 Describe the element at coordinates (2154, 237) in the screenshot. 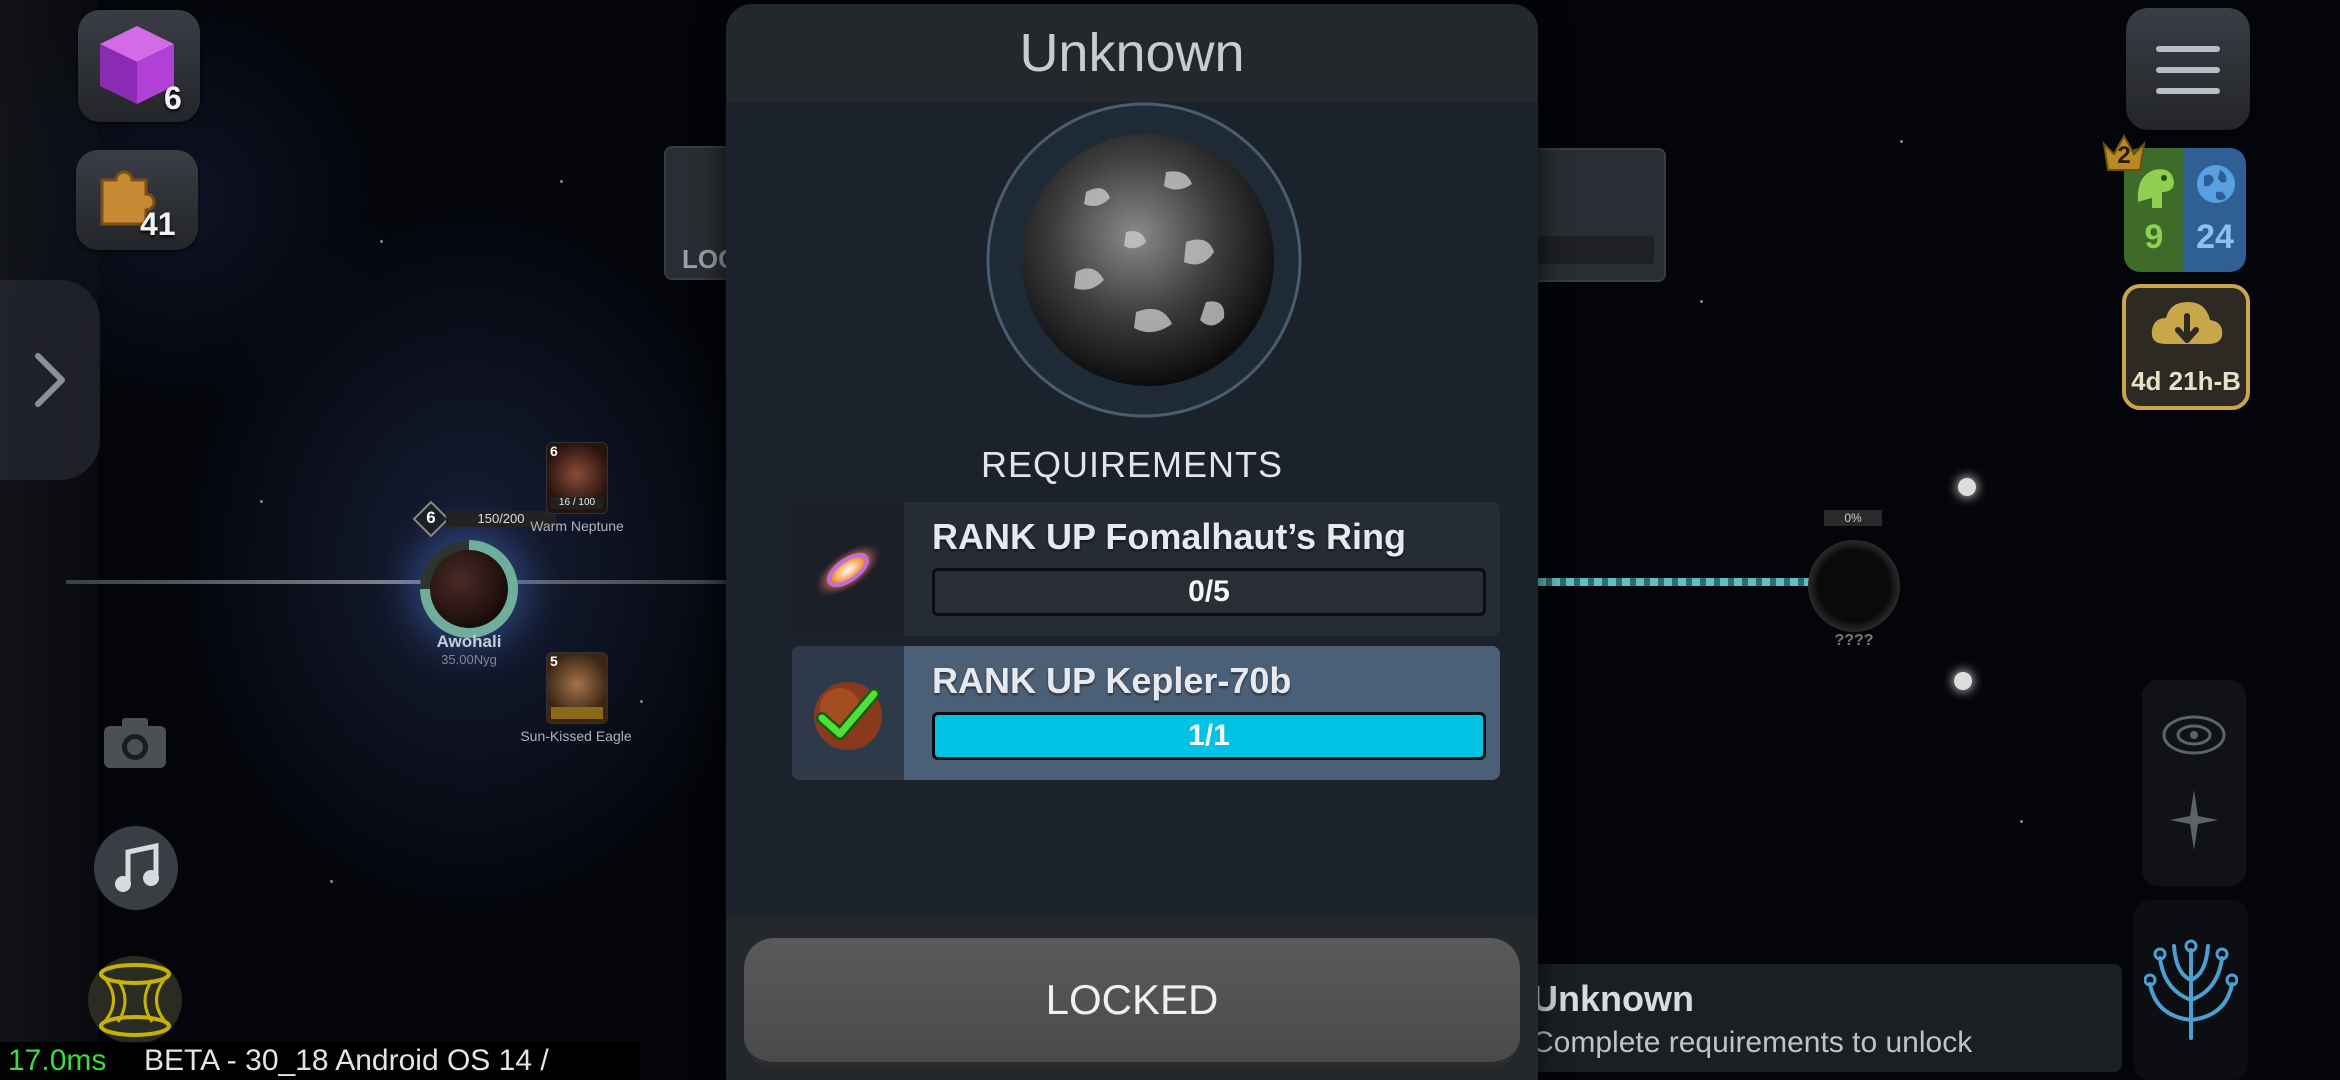

I see `dino-count: 9` at that location.